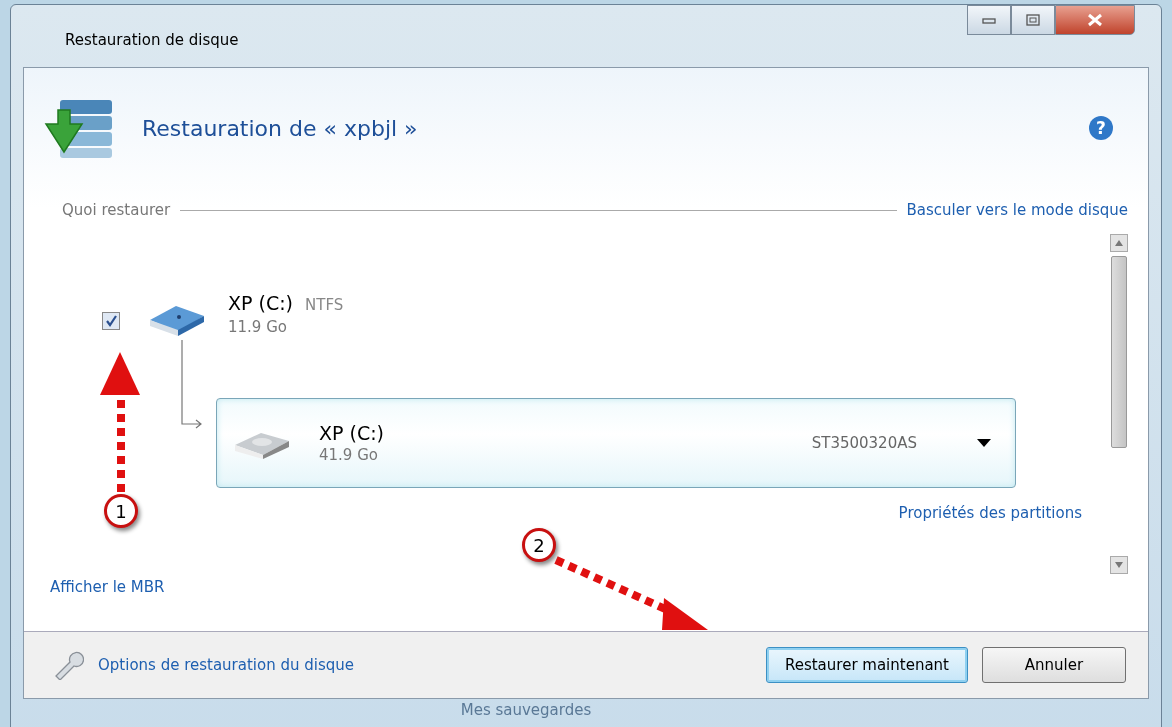  What do you see at coordinates (616, 443) in the screenshot?
I see `target-drive-dropdown: XP (C:) 41.9 Go ST3500320AS` at bounding box center [616, 443].